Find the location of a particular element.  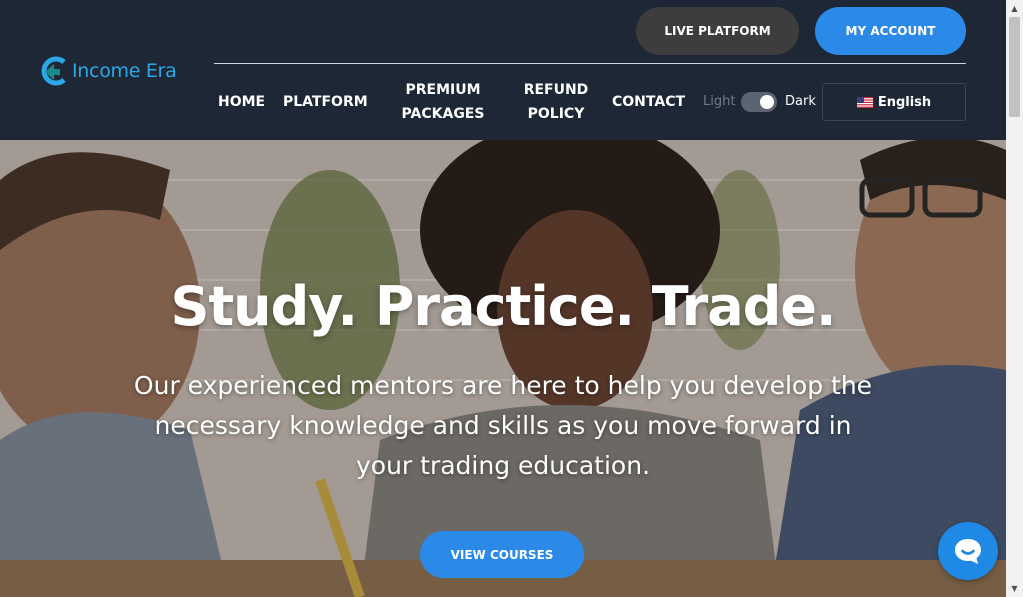

theme-toggle-knob is located at coordinates (767, 102).